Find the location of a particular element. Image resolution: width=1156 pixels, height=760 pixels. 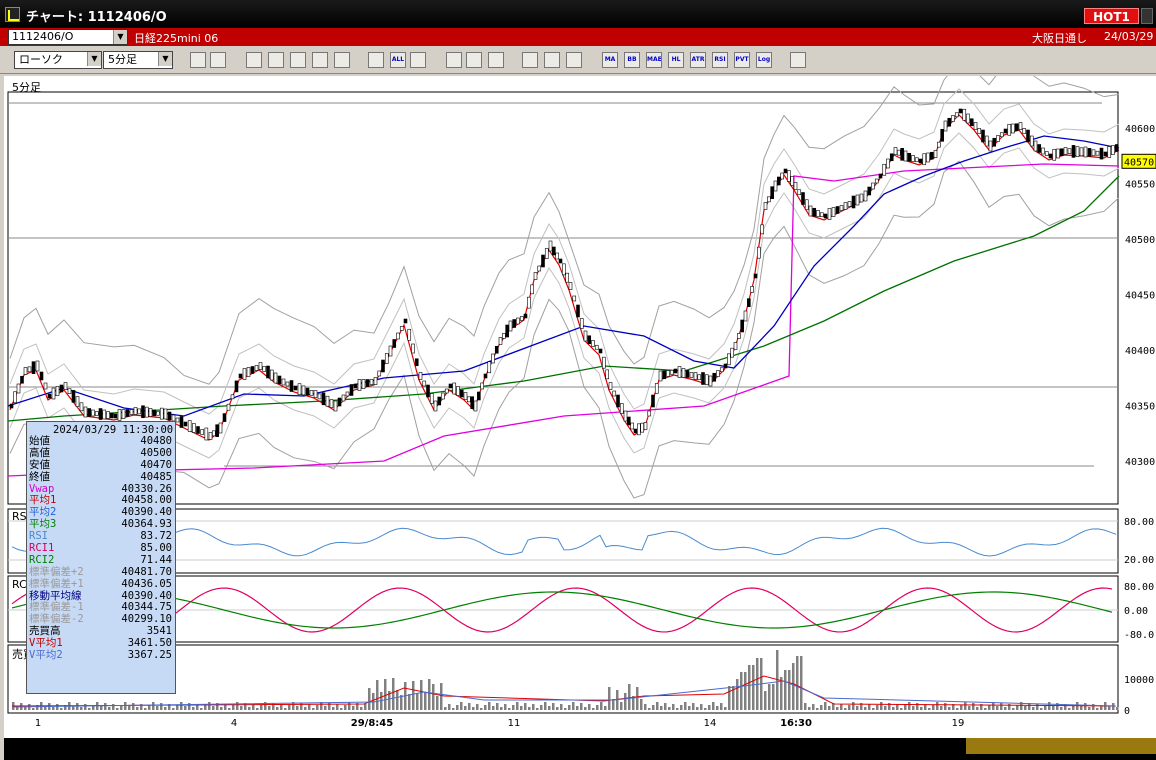

toolbar-hl-button: HL is located at coordinates (676, 60).